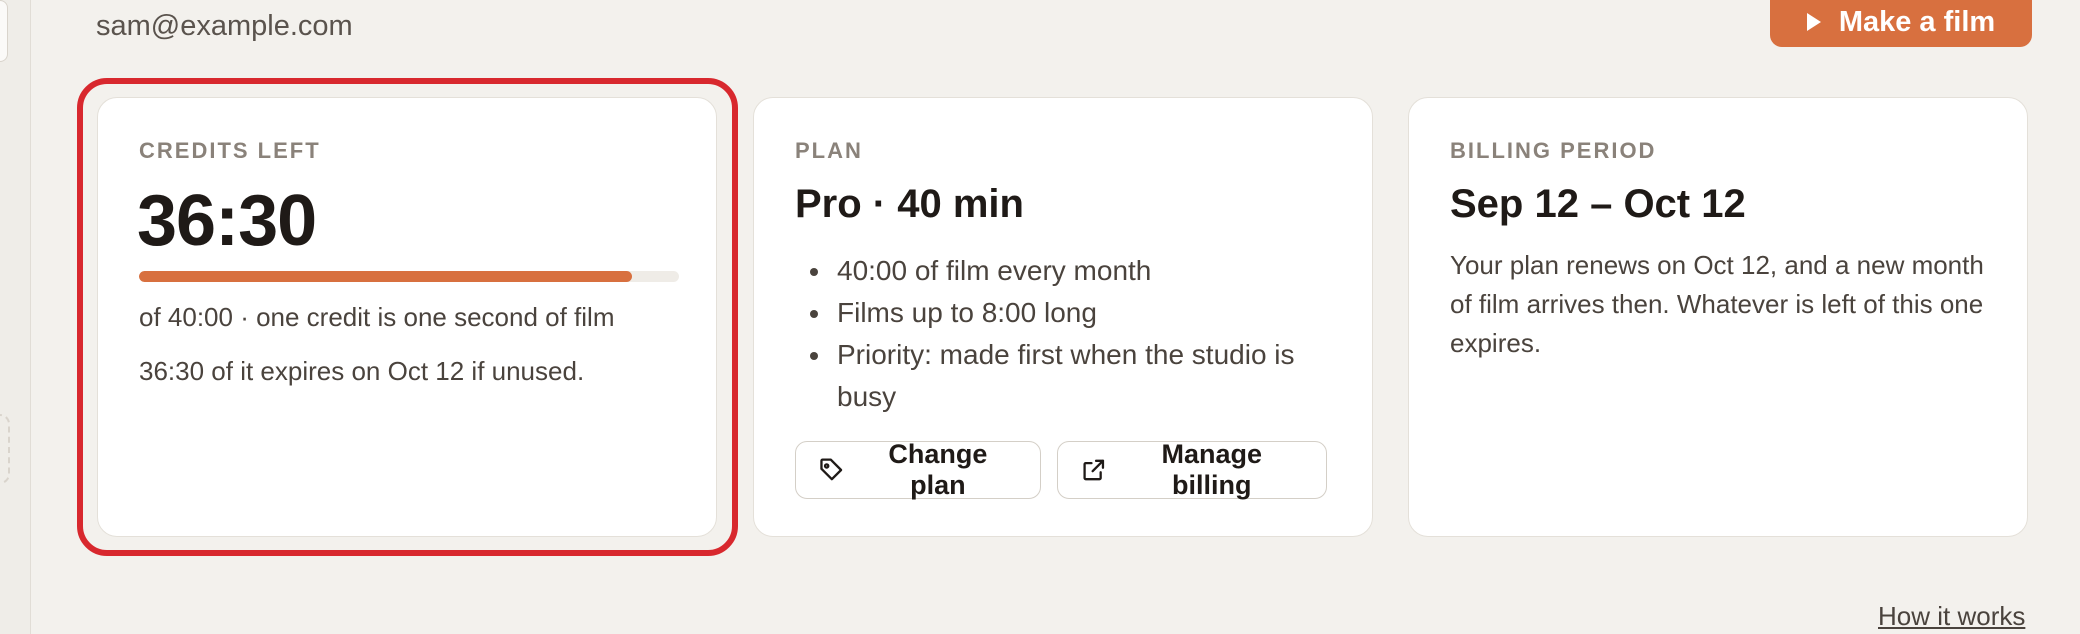 The height and width of the screenshot is (634, 2080). Describe the element at coordinates (230, 150) in the screenshot. I see `credits-eyebrow: CREDITS LEFT` at that location.